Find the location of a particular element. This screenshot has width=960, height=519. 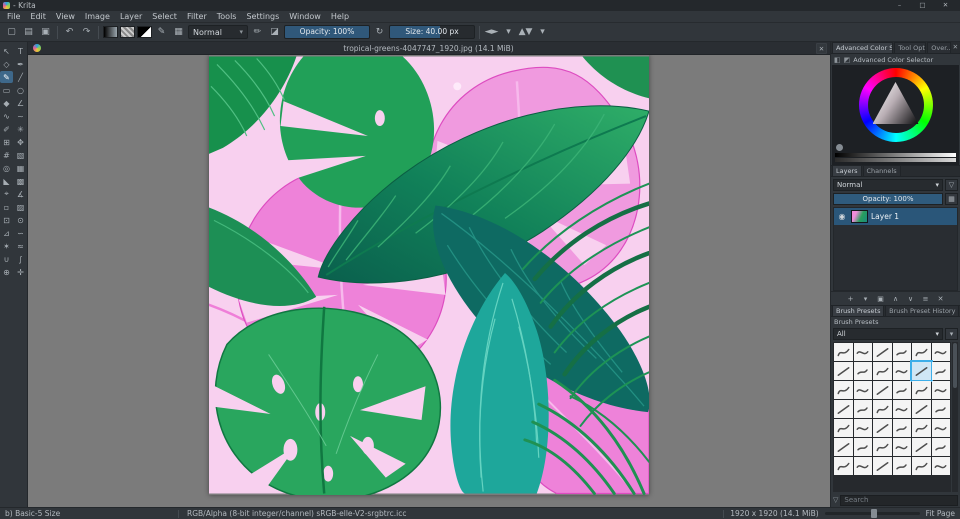

brush-tab-1: Brush Preset History is located at coordinates (922, 310).